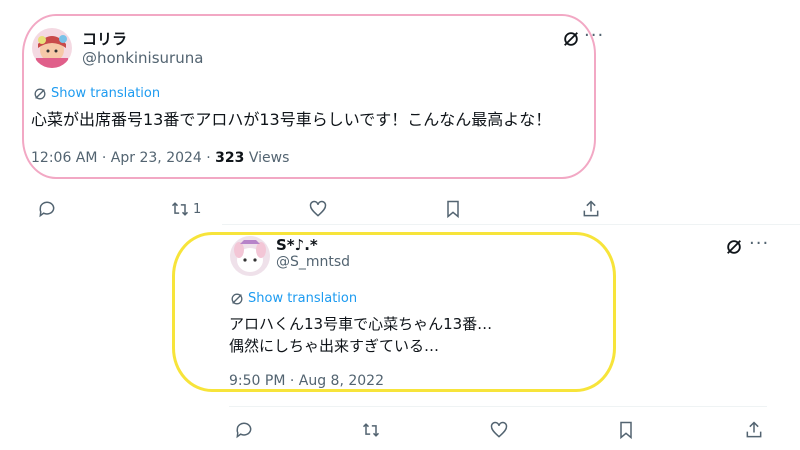  Describe the element at coordinates (267, 158) in the screenshot. I see `views-label: Views` at that location.